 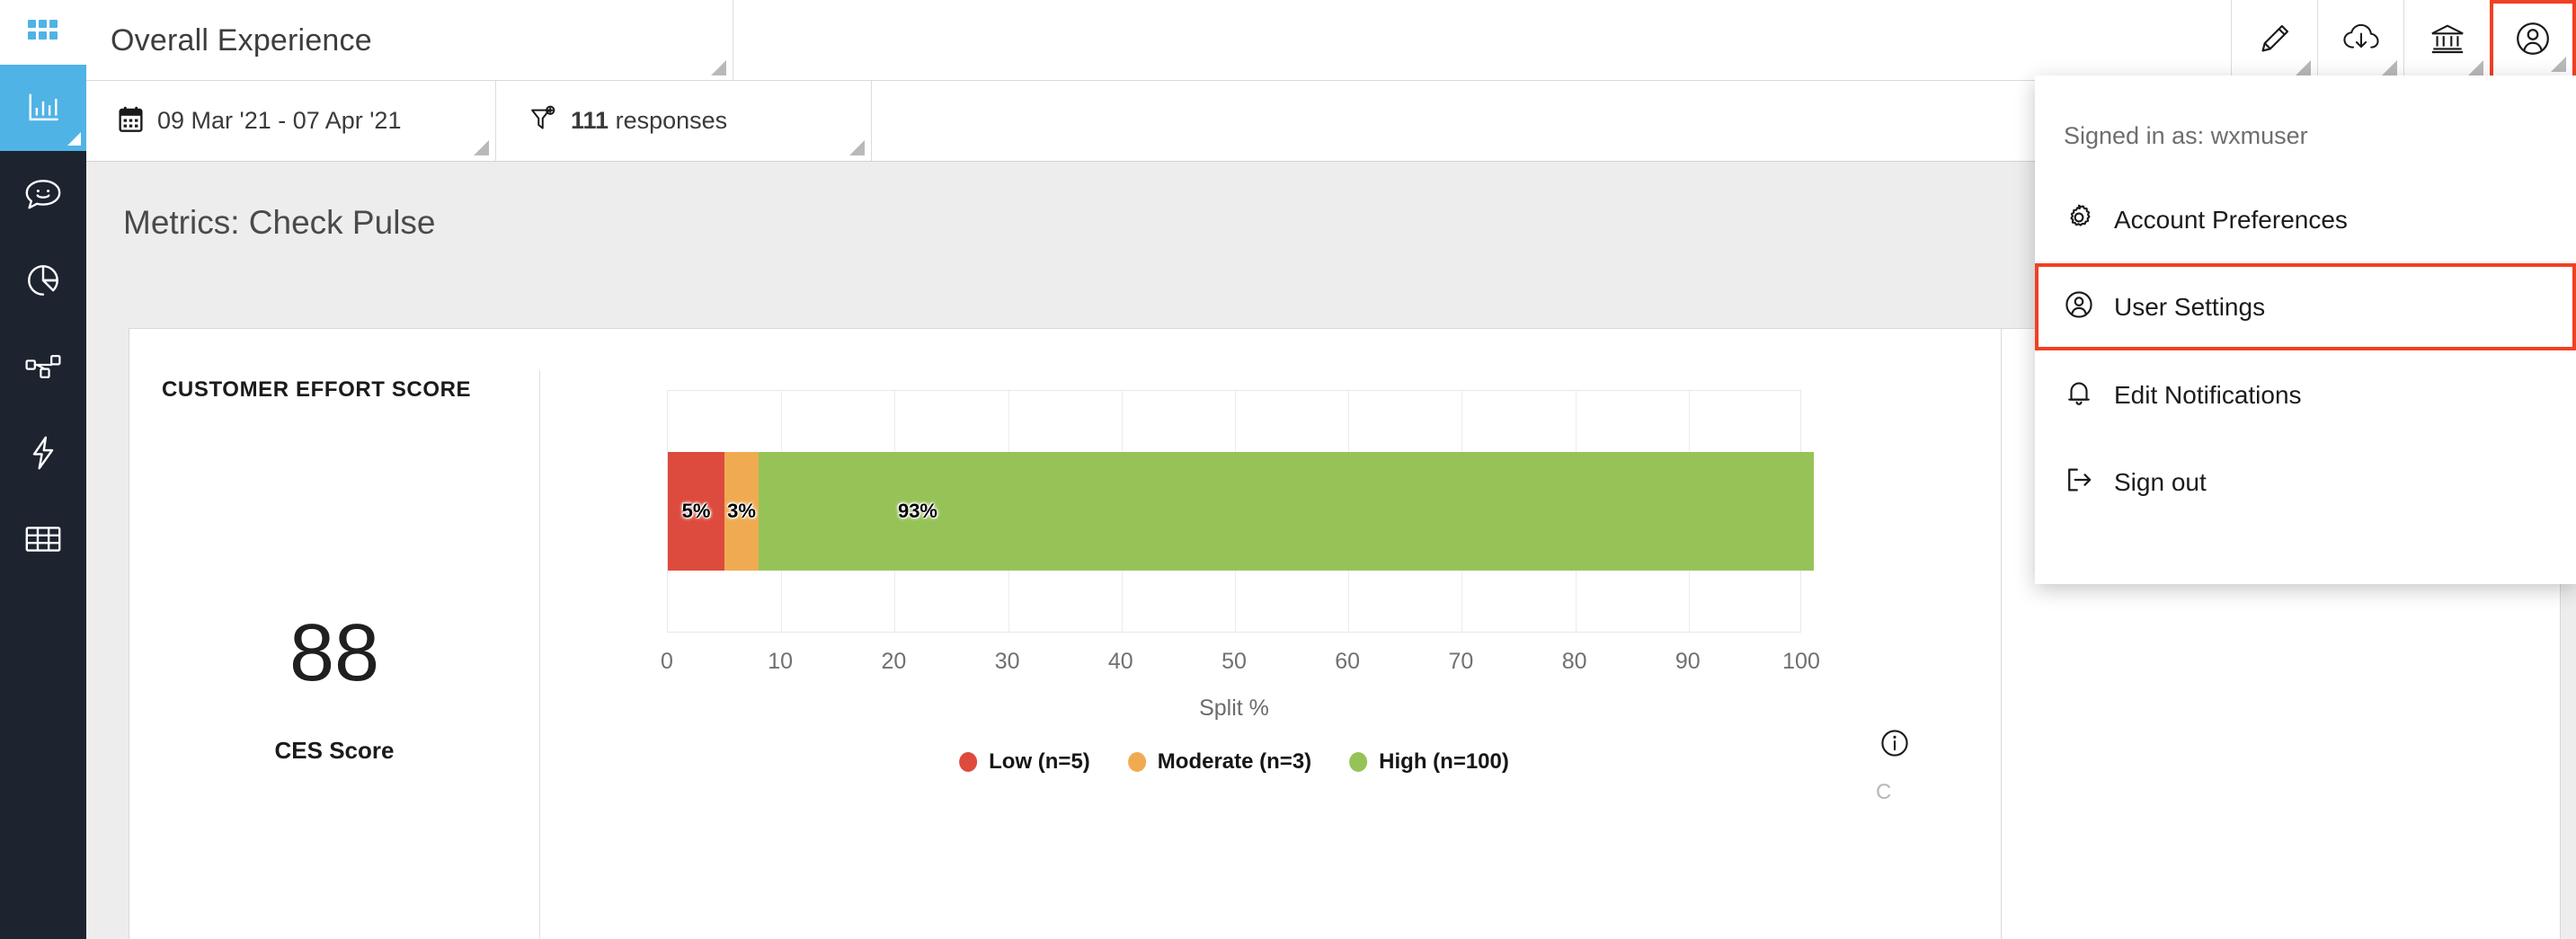 I want to click on x-tick-label: 60, so click(x=1348, y=662).